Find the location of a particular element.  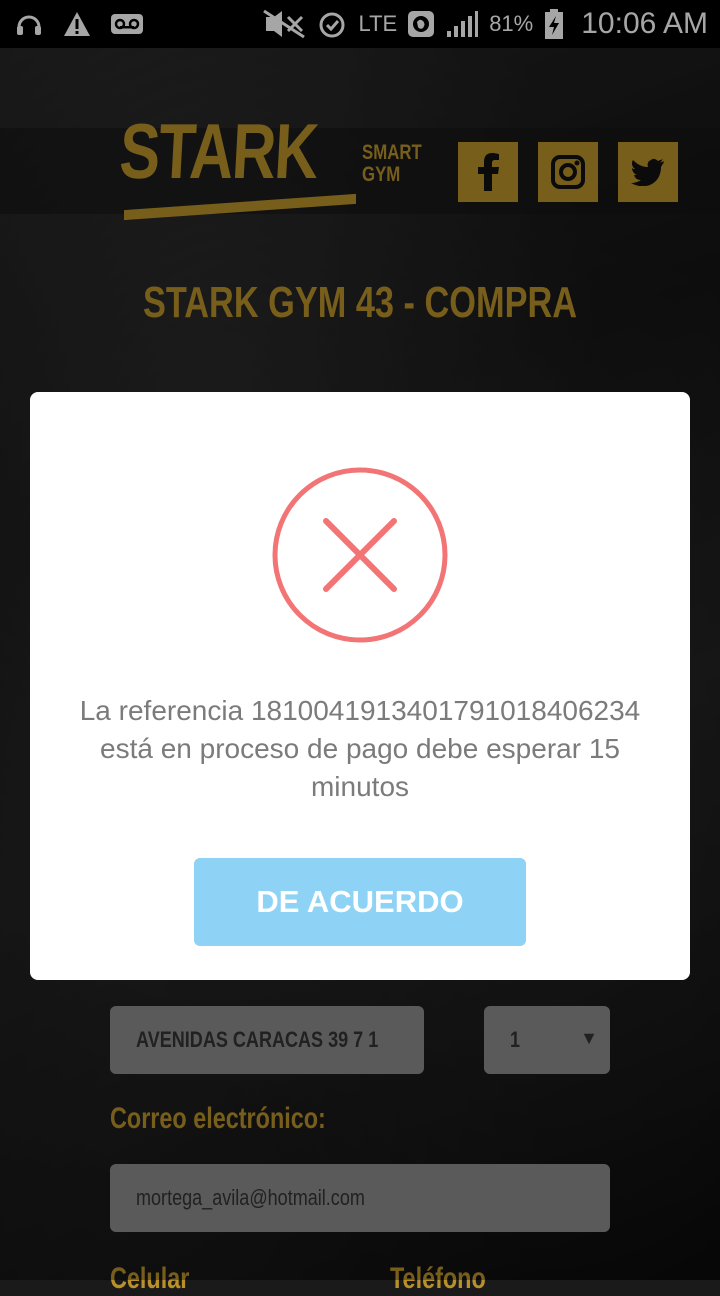

error-x-icon is located at coordinates (360, 555).